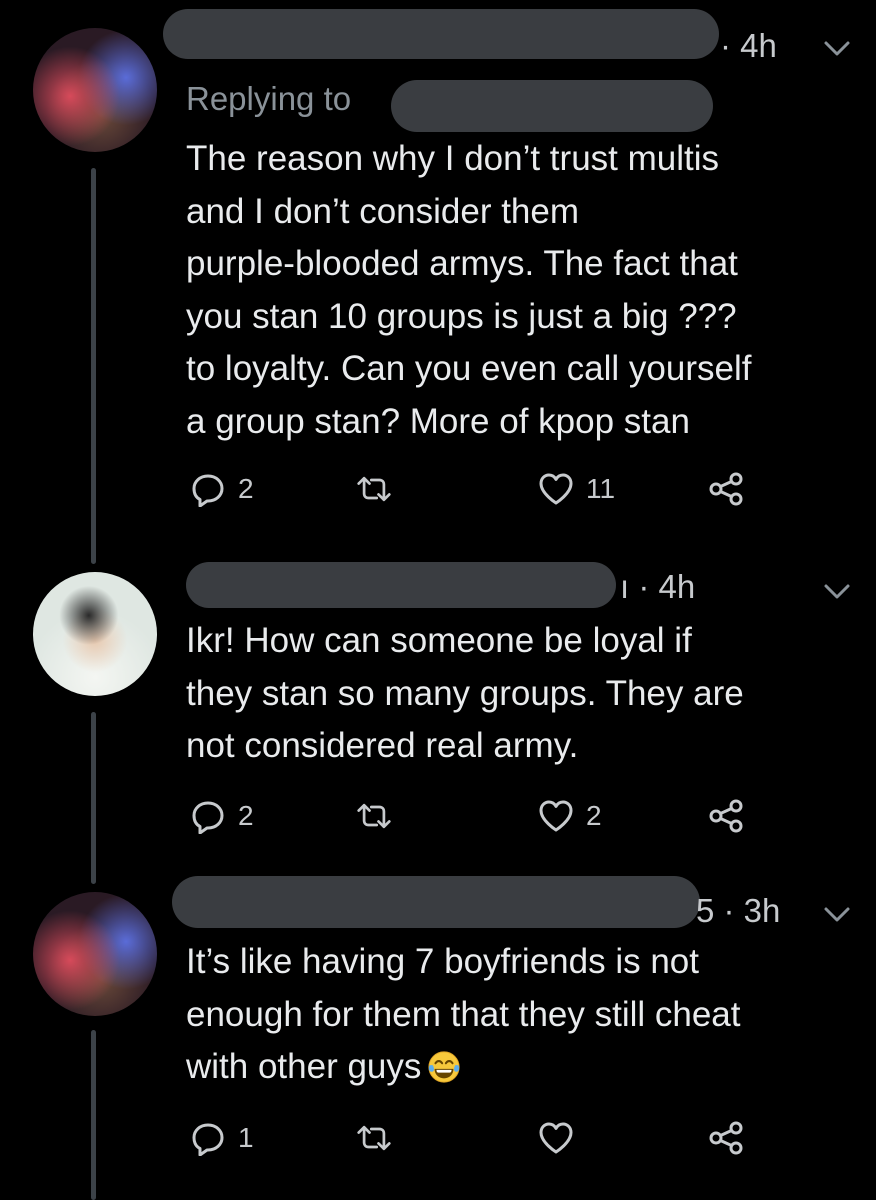 The height and width of the screenshot is (1200, 876). I want to click on tweet-text-line-with-emoji: with other guys, so click(516, 1067).